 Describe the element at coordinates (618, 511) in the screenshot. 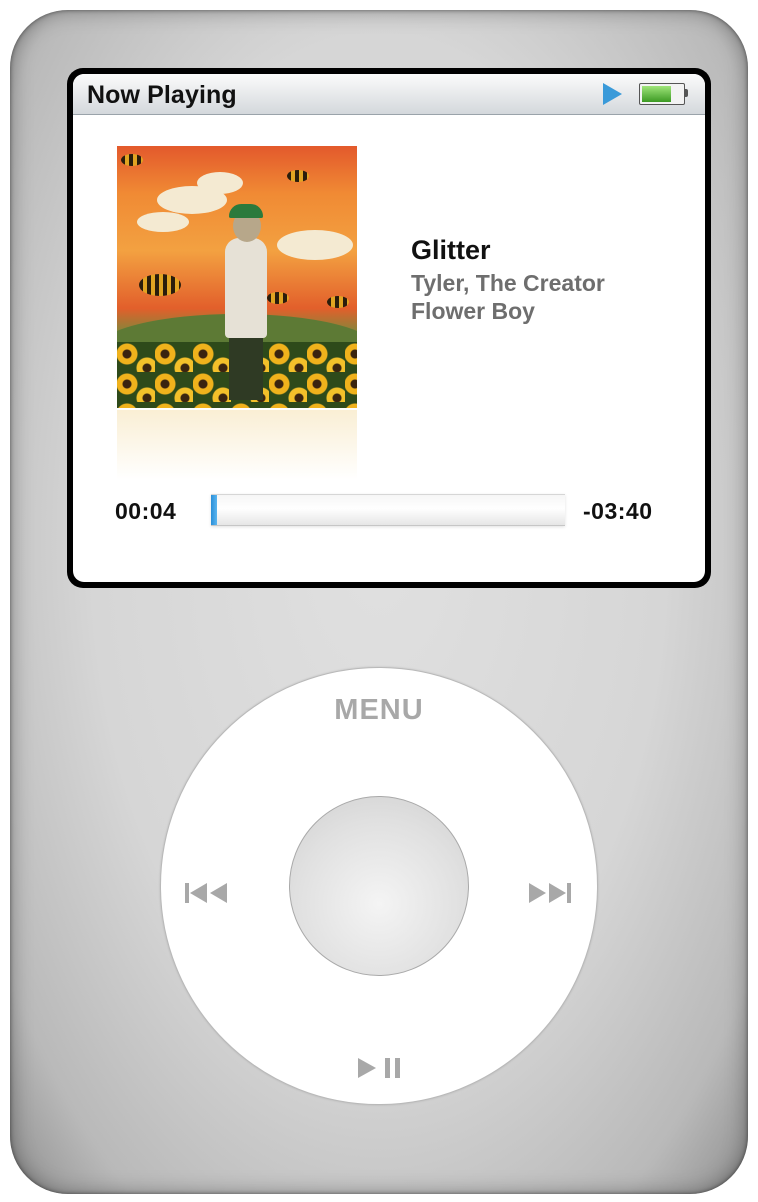

I see `time-remaining: -03:40` at that location.